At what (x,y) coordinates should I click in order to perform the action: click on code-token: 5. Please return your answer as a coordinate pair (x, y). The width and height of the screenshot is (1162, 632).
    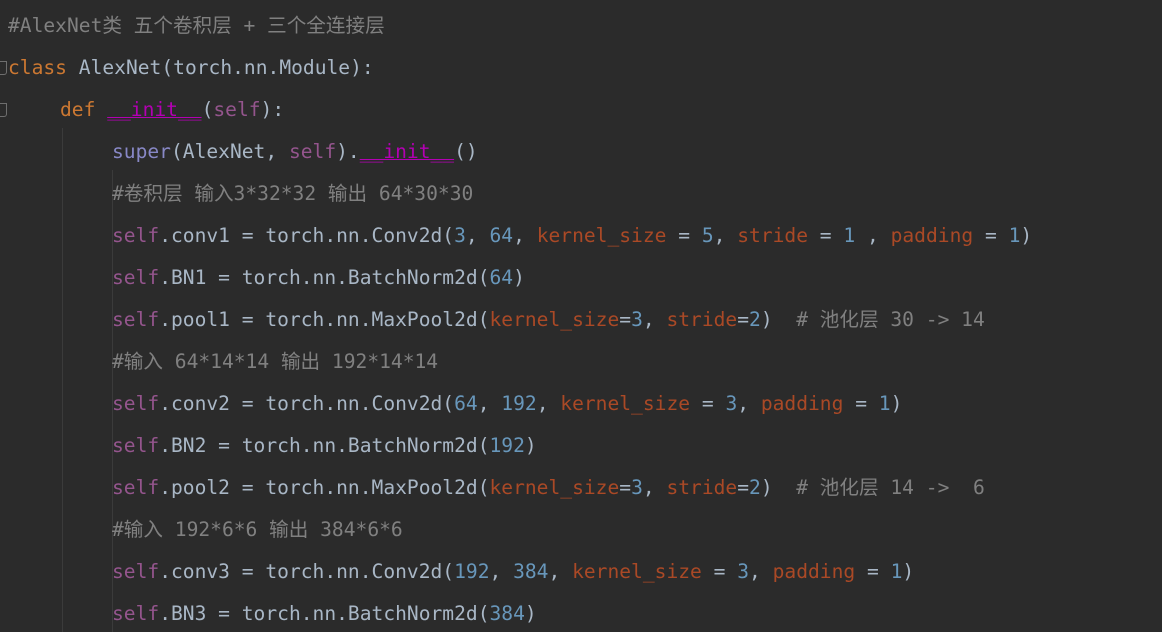
    Looking at the image, I should click on (707, 235).